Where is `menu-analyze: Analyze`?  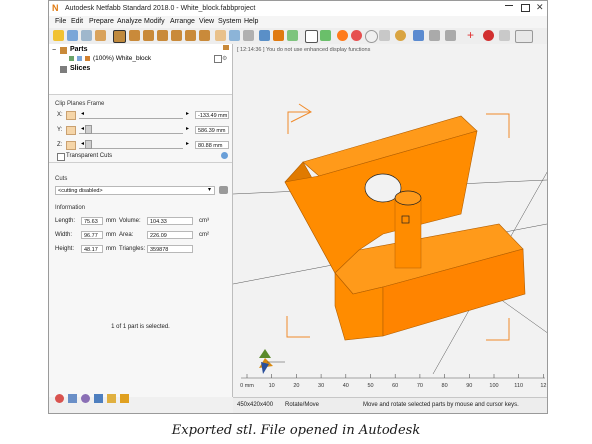 menu-analyze: Analyze is located at coordinates (129, 22).